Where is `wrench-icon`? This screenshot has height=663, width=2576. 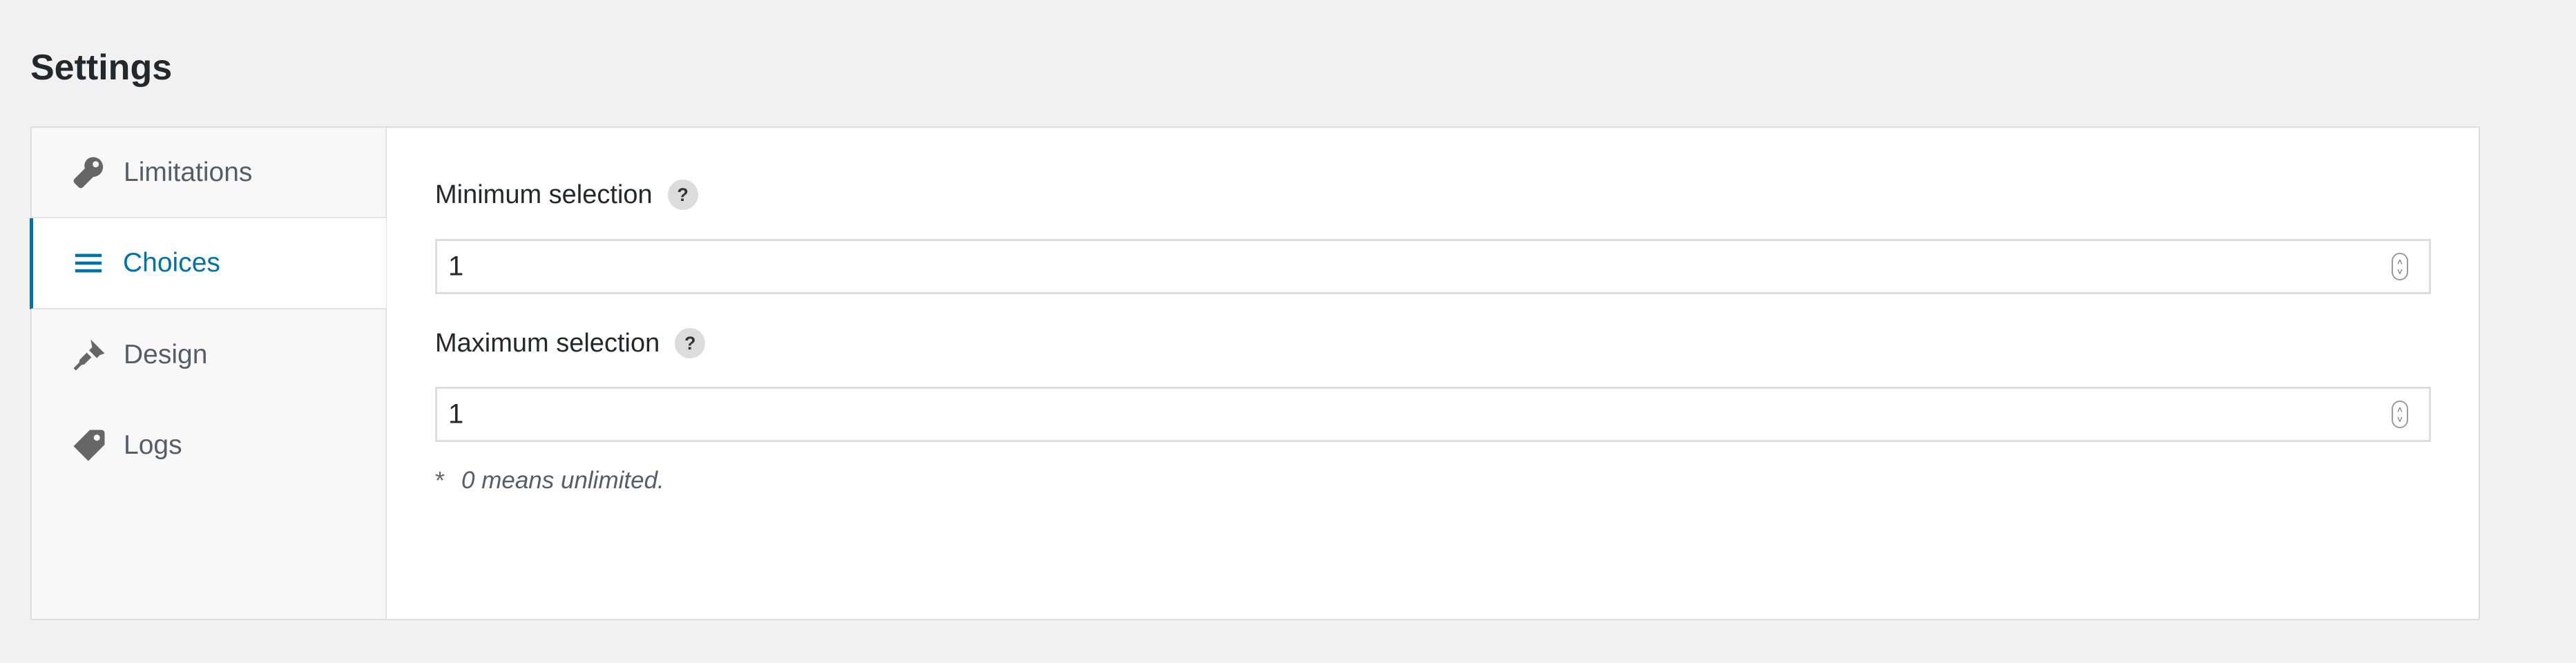 wrench-icon is located at coordinates (89, 172).